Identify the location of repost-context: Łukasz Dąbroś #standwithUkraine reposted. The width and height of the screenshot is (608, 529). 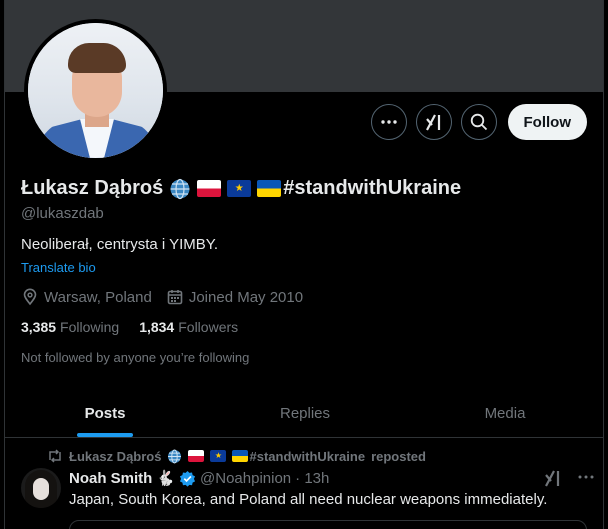
(236, 456).